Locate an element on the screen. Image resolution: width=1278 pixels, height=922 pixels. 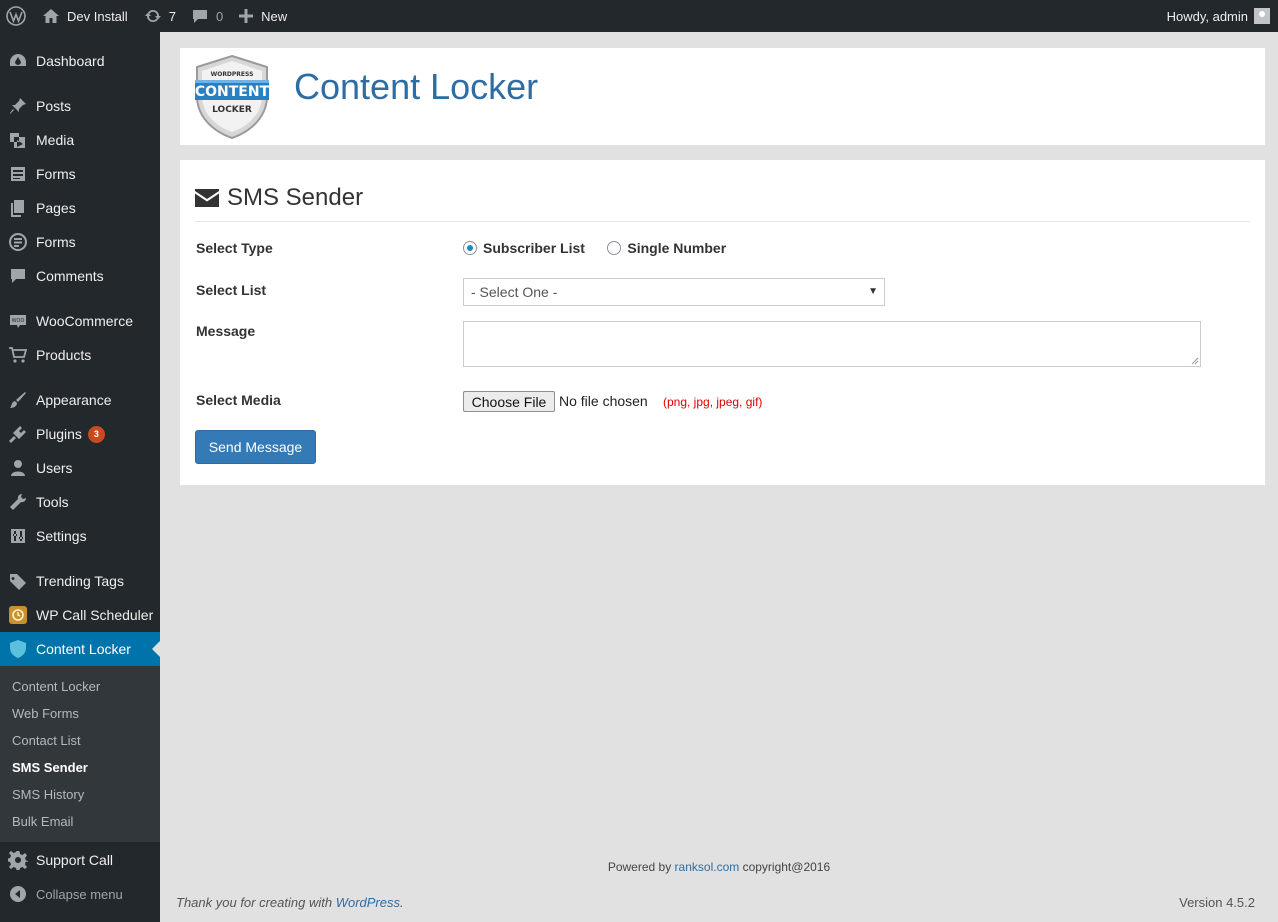
section-title: SMS Sender is located at coordinates (279, 198).